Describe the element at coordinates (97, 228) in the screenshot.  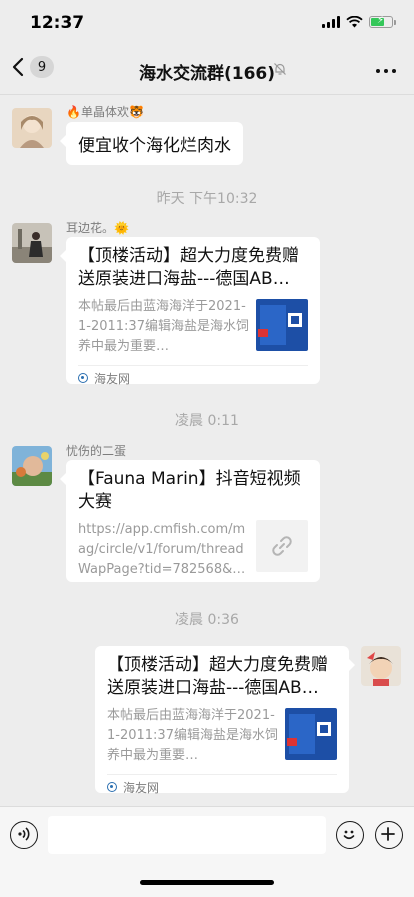
I see `sender-name: 耳边花。🌞` at that location.